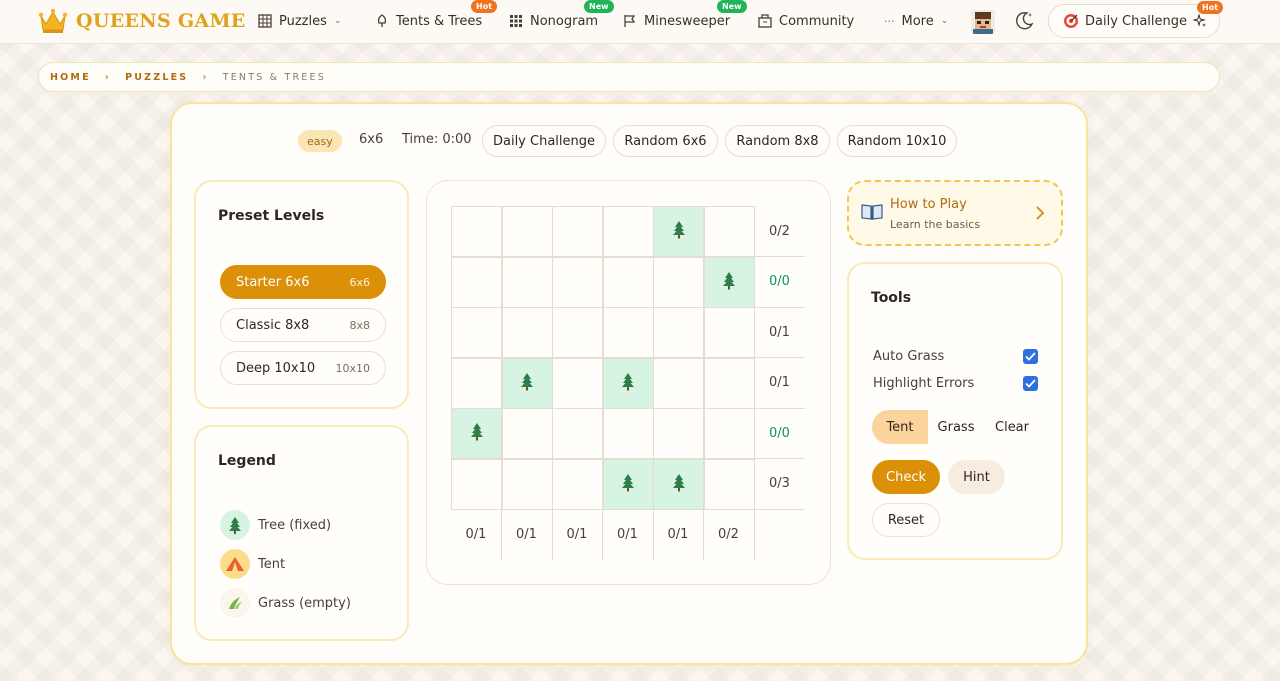 The height and width of the screenshot is (681, 1280). Describe the element at coordinates (891, 298) in the screenshot. I see `tools-title: Tools` at that location.